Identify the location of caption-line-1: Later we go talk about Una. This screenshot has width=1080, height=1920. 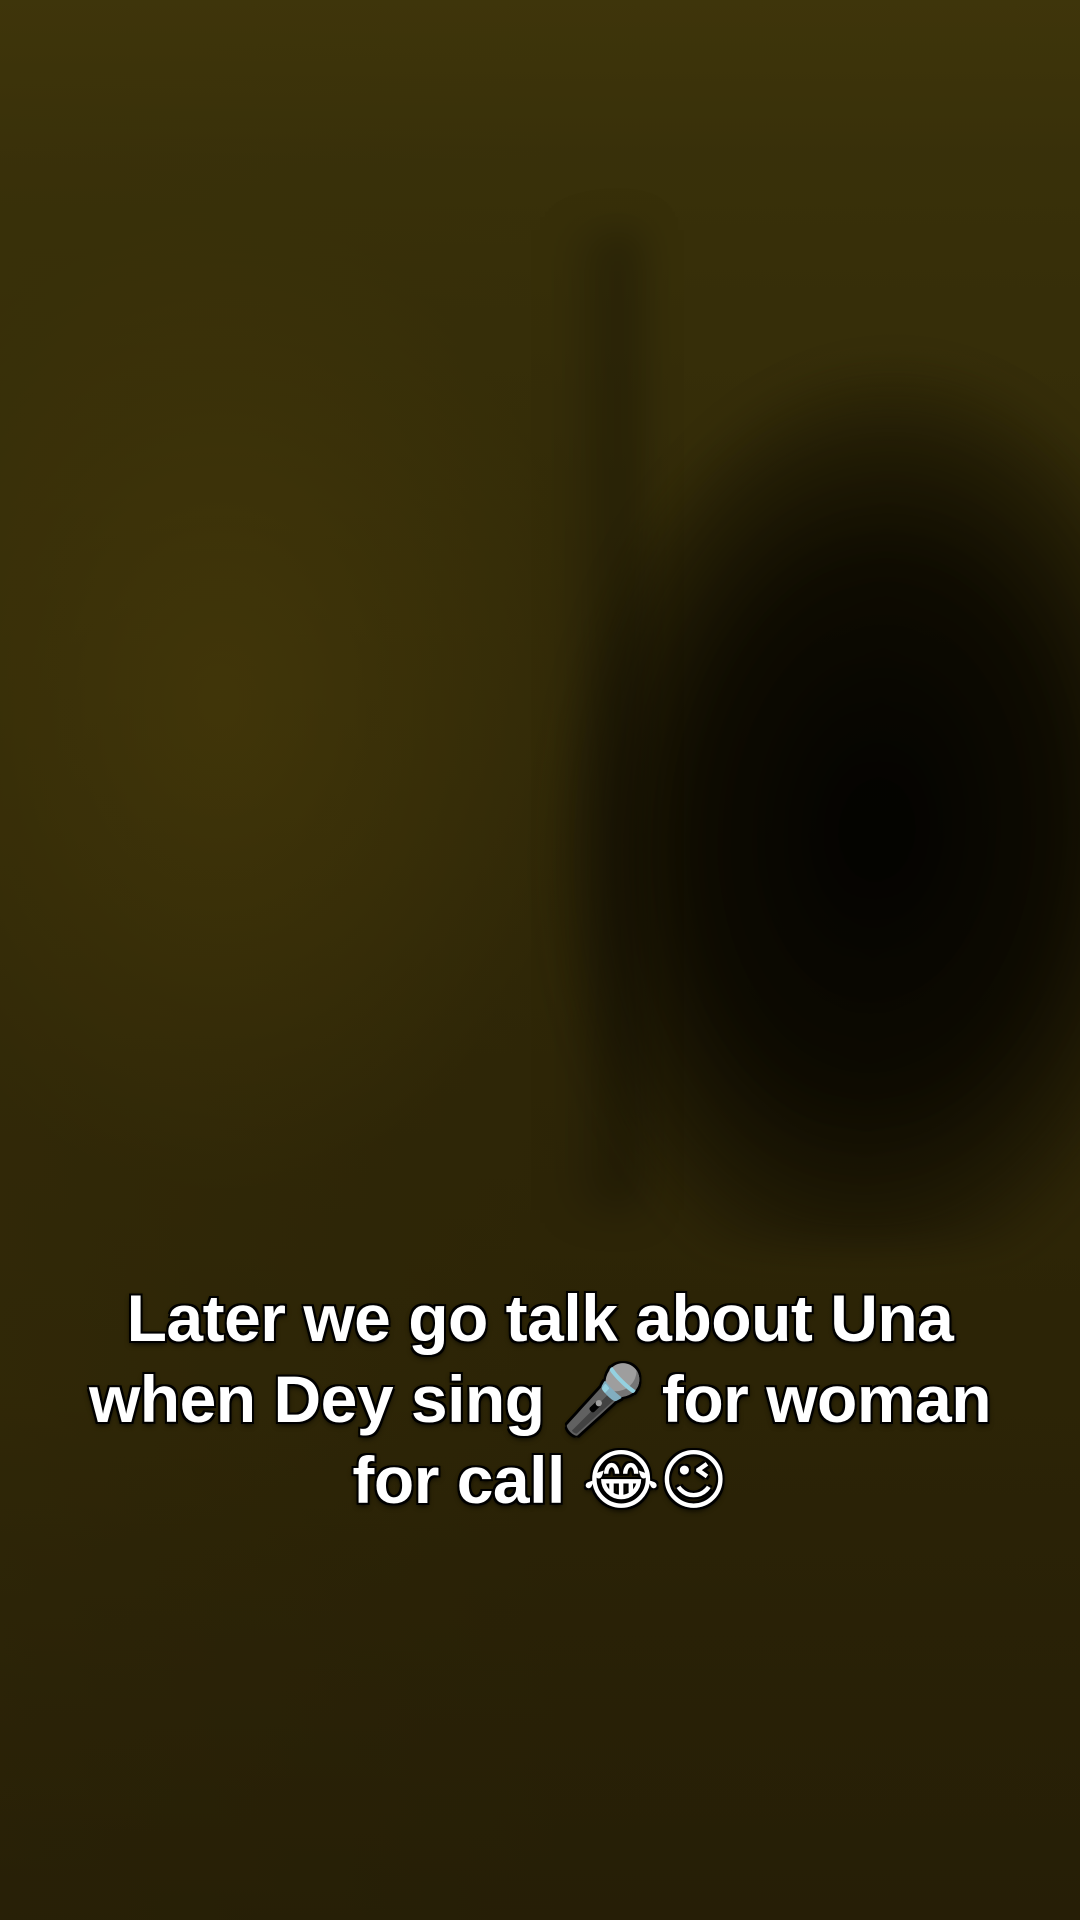
(540, 1318).